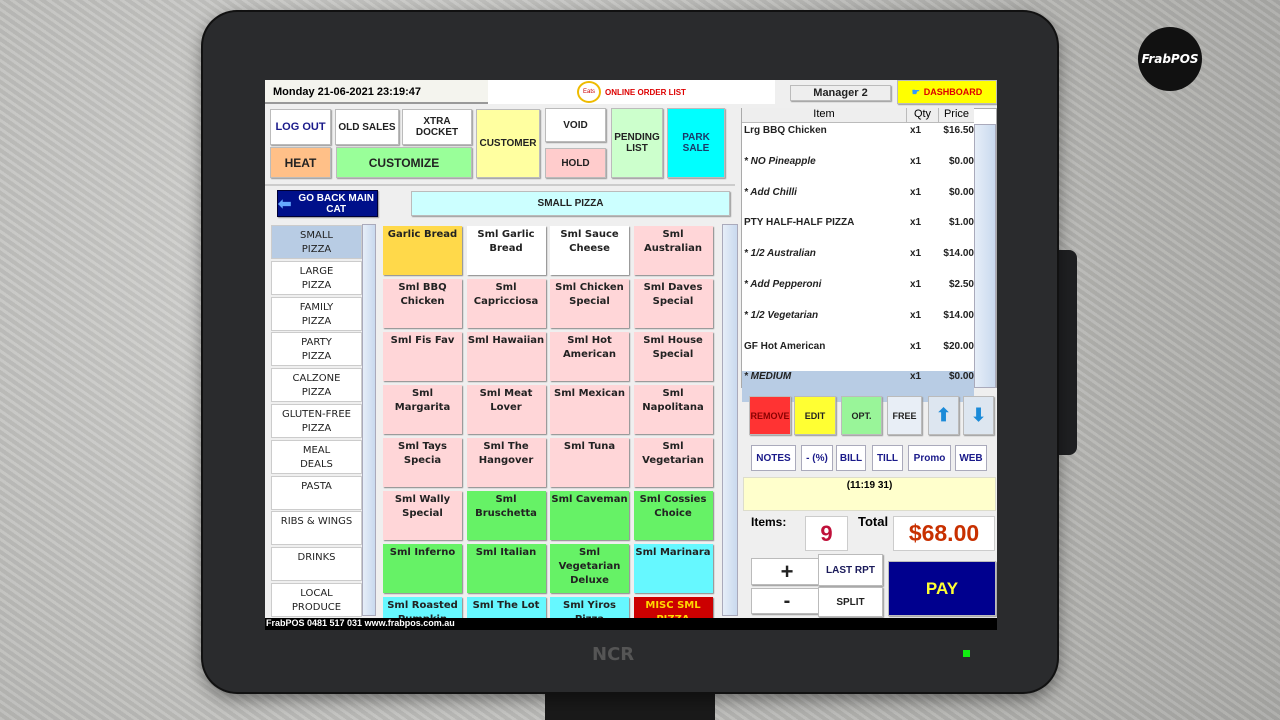  Describe the element at coordinates (316, 522) in the screenshot. I see `category-label-line1: RIBS & WINGS` at that location.